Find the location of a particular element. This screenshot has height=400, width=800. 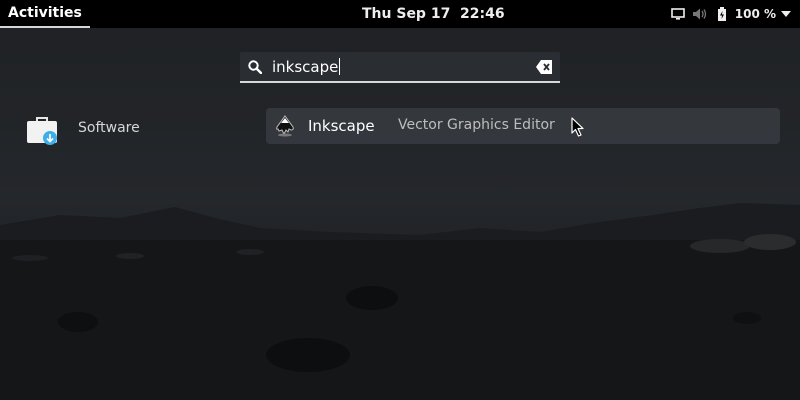

display-icon is located at coordinates (678, 14).